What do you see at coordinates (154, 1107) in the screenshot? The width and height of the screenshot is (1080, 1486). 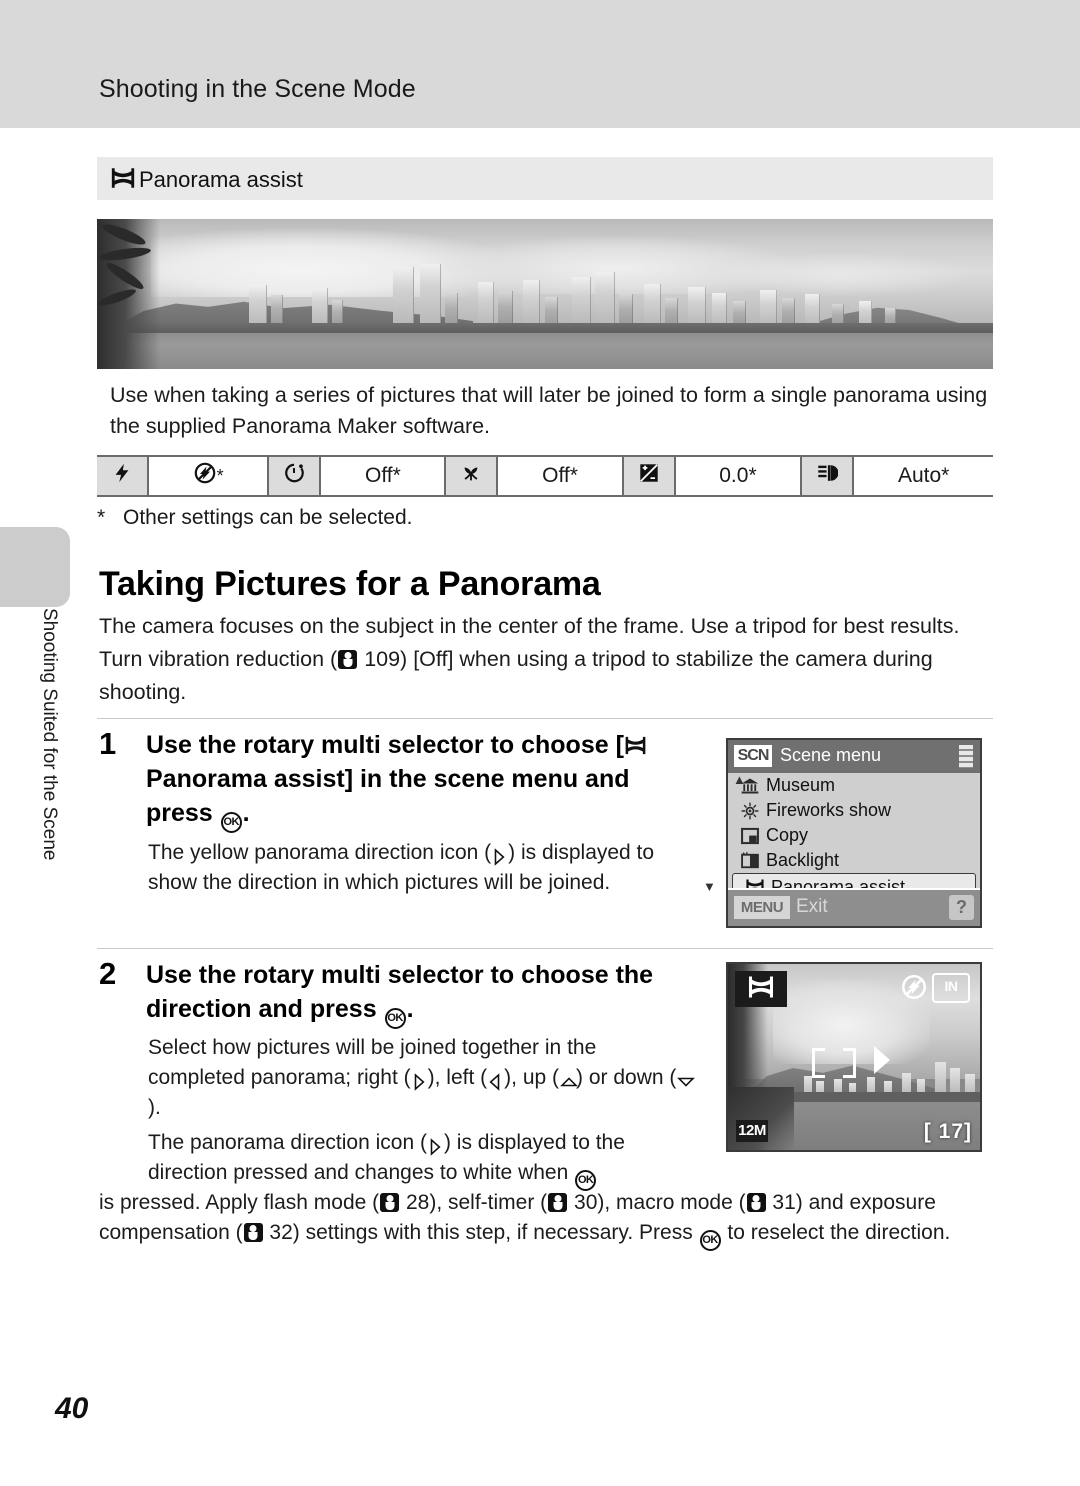 I see `step-2-body1-part5: ).` at bounding box center [154, 1107].